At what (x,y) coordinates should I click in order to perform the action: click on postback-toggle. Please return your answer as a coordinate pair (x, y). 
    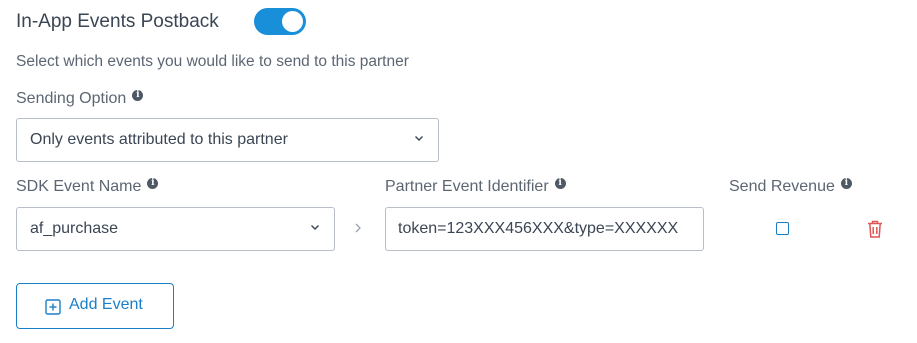
    Looking at the image, I should click on (280, 21).